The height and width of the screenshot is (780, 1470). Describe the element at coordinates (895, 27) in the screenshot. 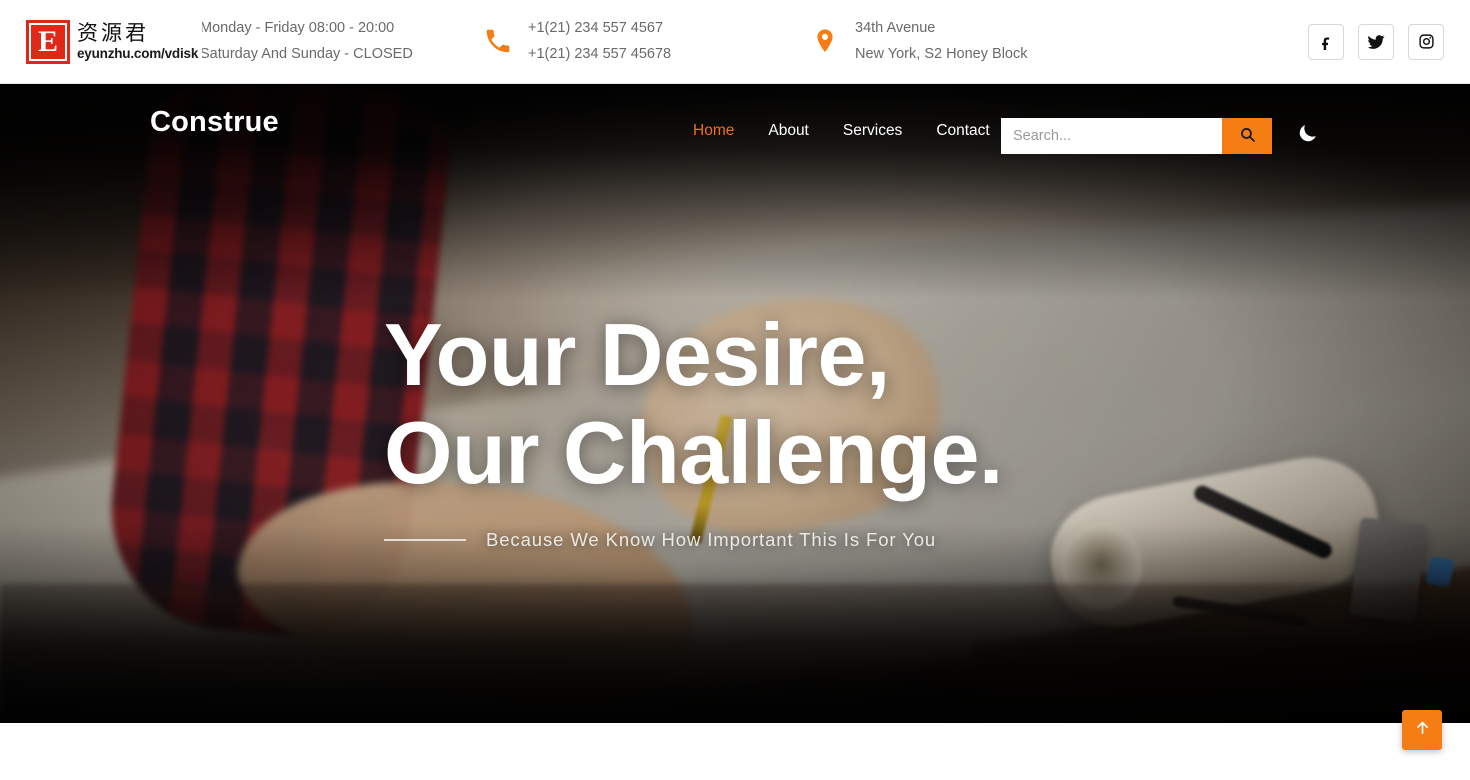

I see `topbar-address-line1: 34th Avenue` at that location.